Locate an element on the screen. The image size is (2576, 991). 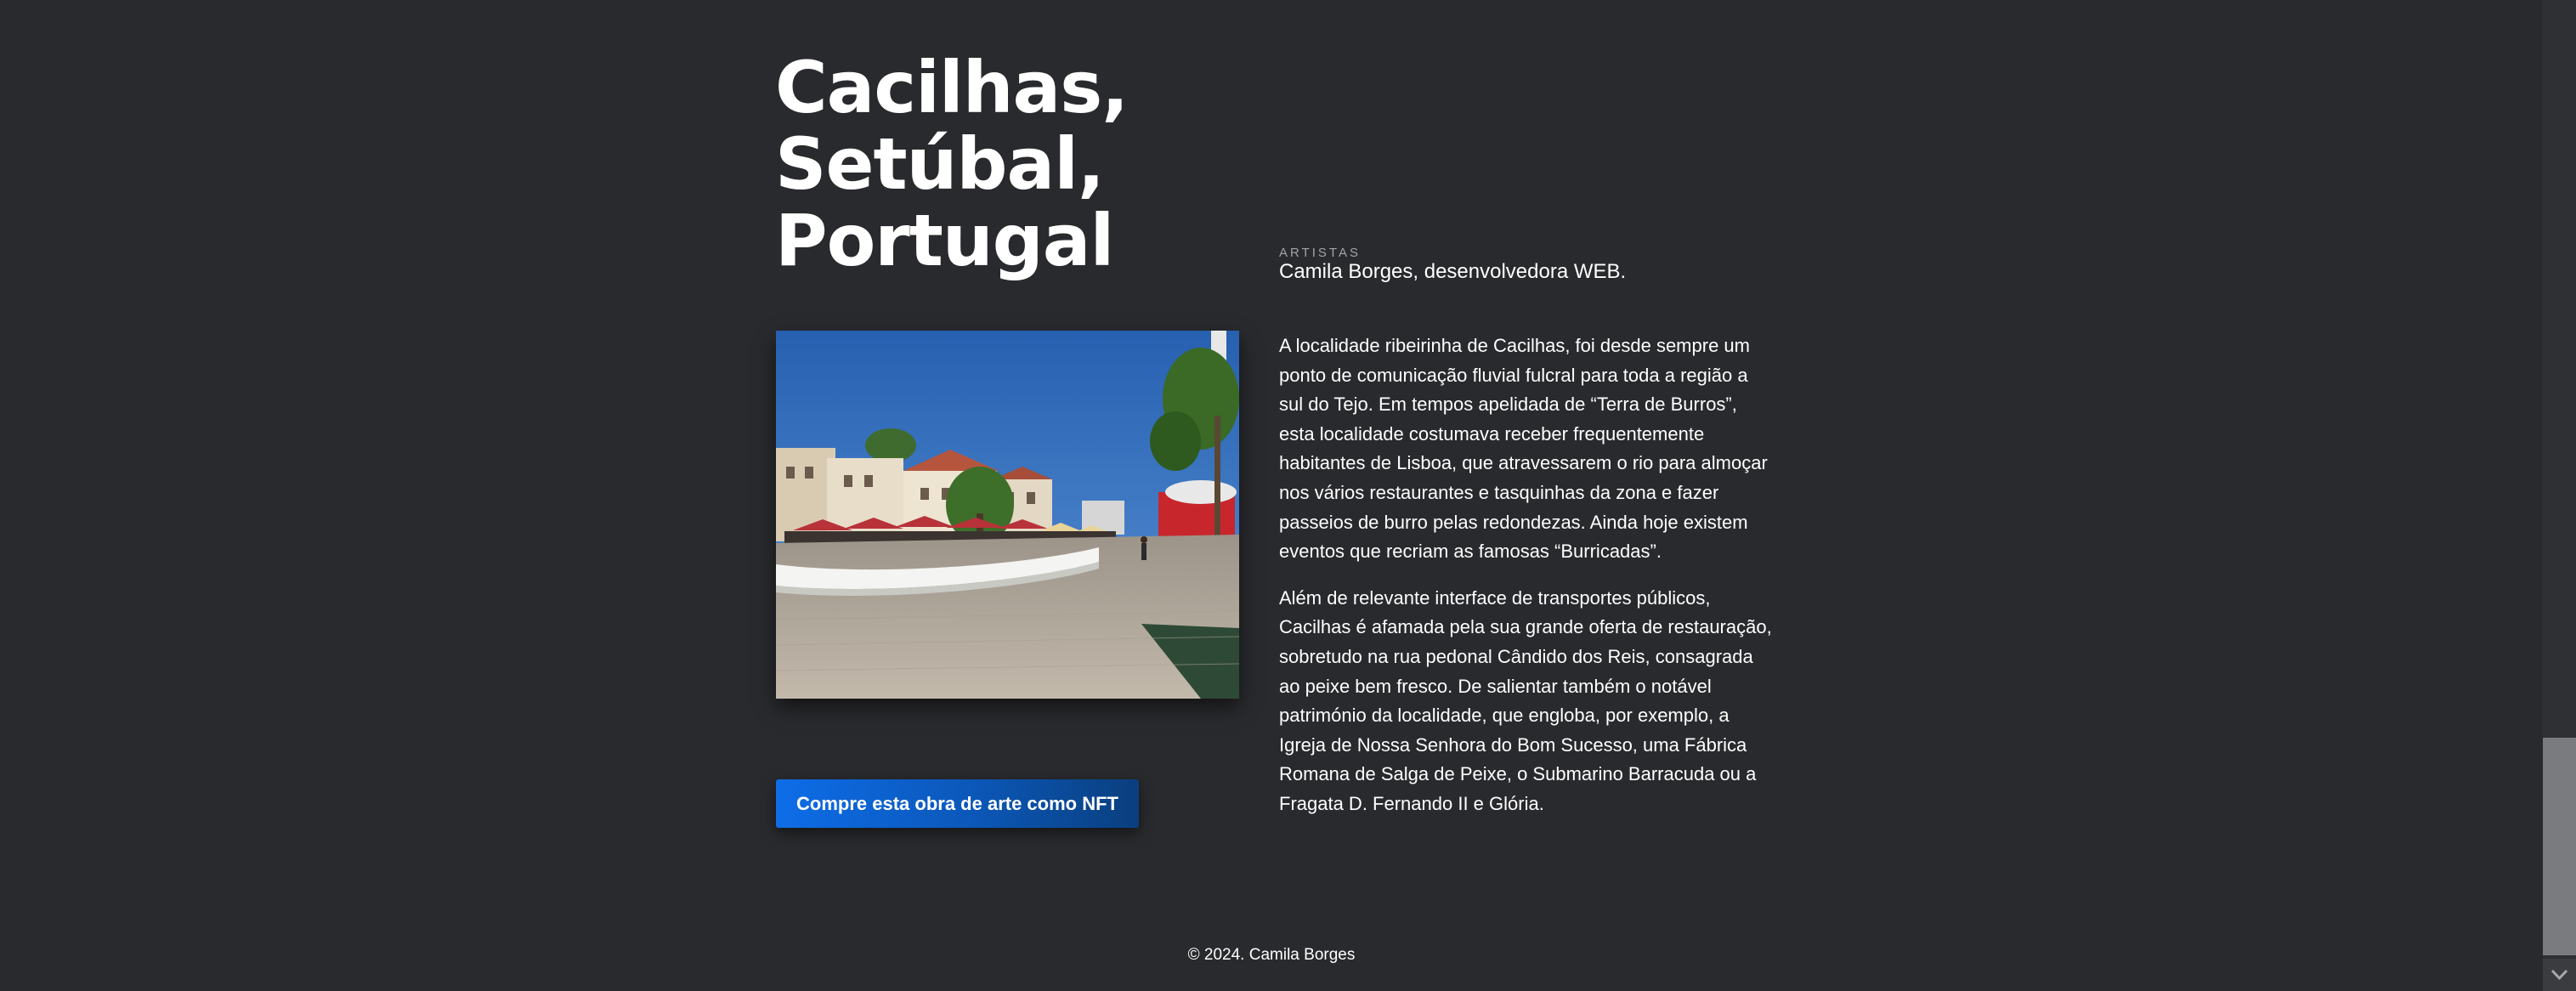
title-line-2: Setúbal, is located at coordinates (940, 164).